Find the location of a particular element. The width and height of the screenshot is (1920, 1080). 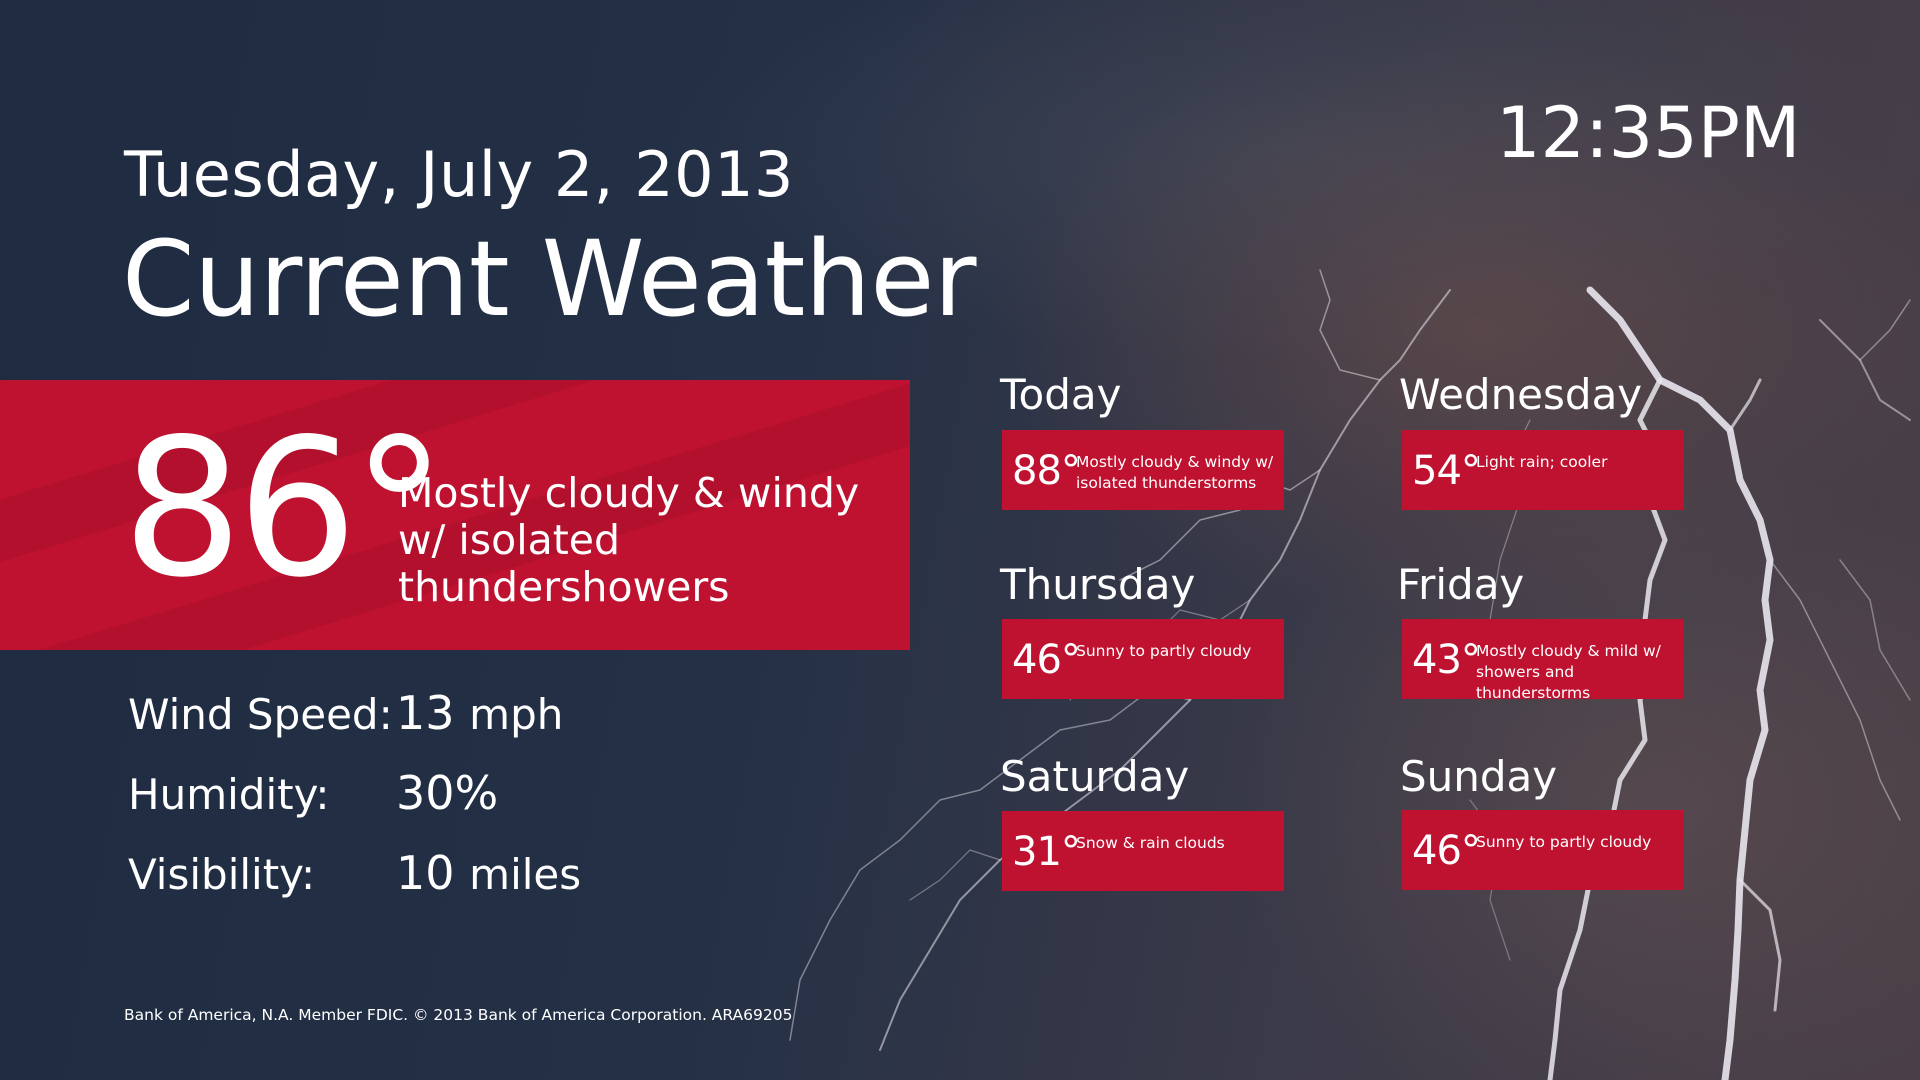

visibility-value: 10 miles is located at coordinates (488, 873).